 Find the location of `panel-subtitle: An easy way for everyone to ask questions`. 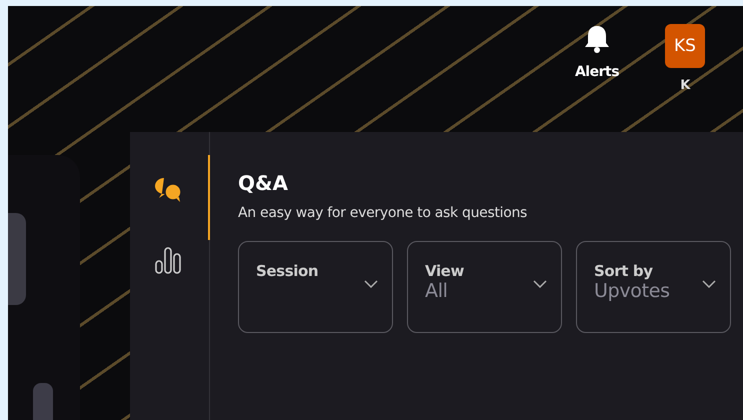

panel-subtitle: An easy way for everyone to ask questions is located at coordinates (383, 213).